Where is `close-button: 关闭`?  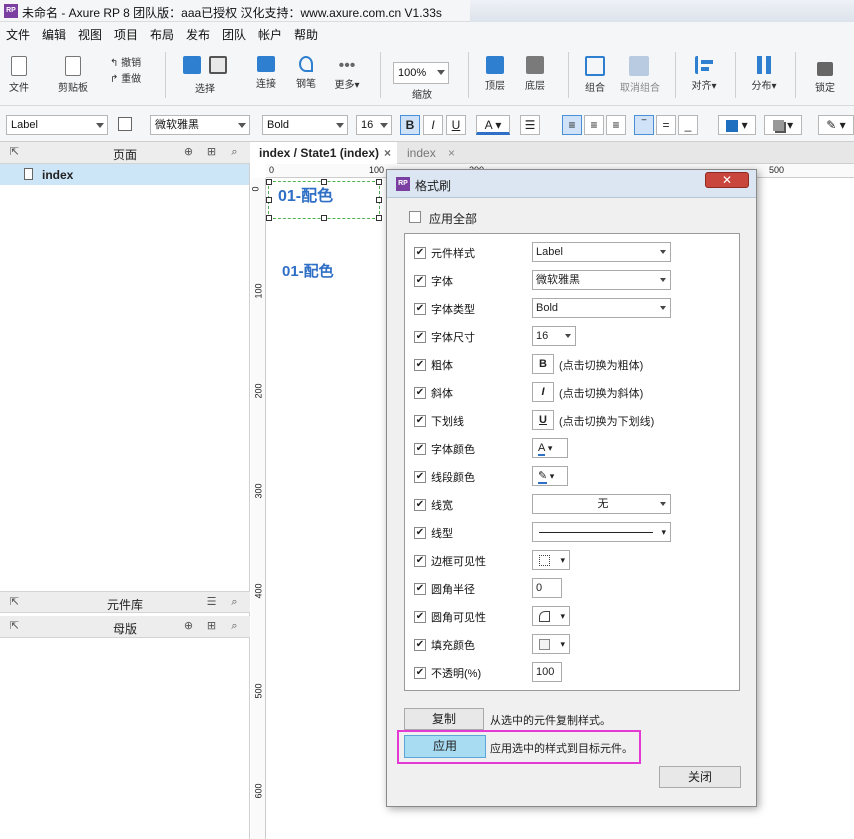 close-button: 关闭 is located at coordinates (700, 777).